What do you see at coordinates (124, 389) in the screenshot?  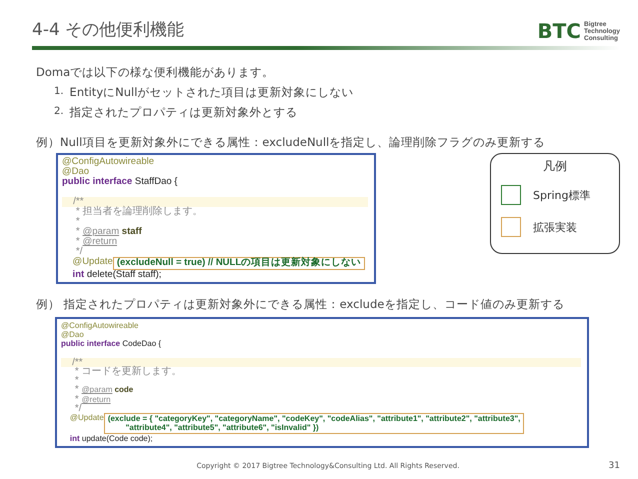 I see `code-text: code` at bounding box center [124, 389].